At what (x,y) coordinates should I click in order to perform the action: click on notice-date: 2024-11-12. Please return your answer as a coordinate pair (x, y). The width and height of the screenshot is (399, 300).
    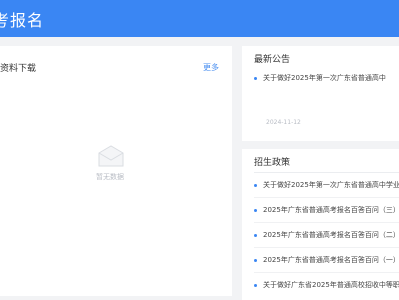
    Looking at the image, I should click on (283, 122).